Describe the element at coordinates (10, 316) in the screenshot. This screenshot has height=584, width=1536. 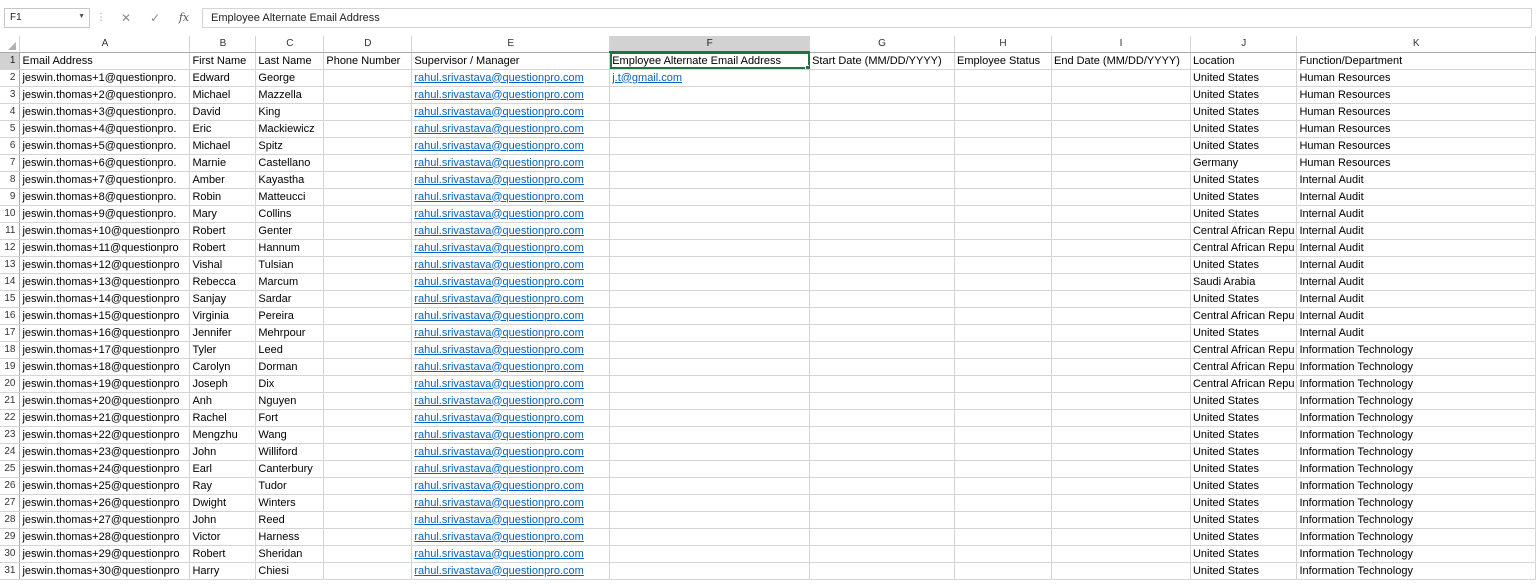
I see `row-header-16: 16` at that location.